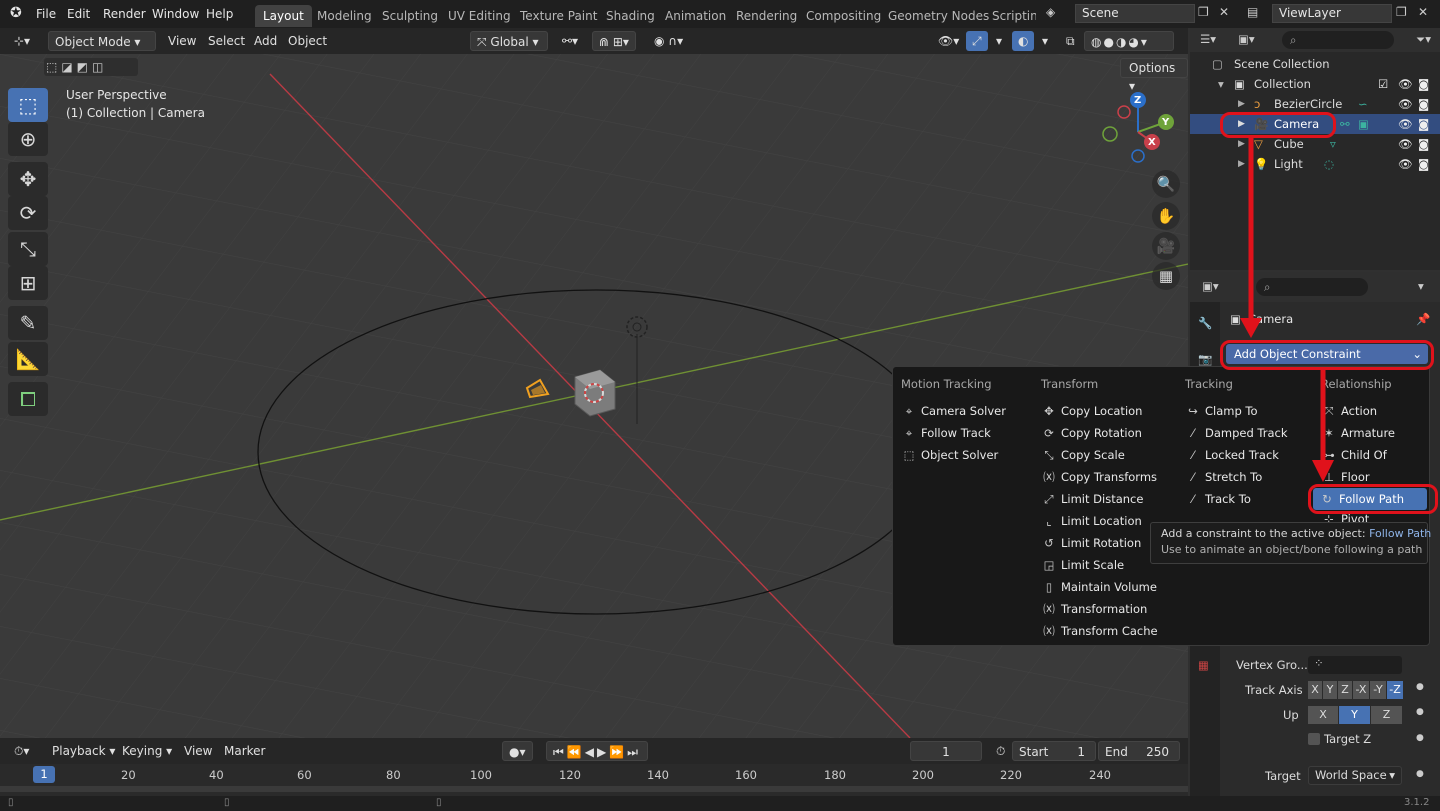  I want to click on transform-tool-icon: ⊞, so click(28, 283).